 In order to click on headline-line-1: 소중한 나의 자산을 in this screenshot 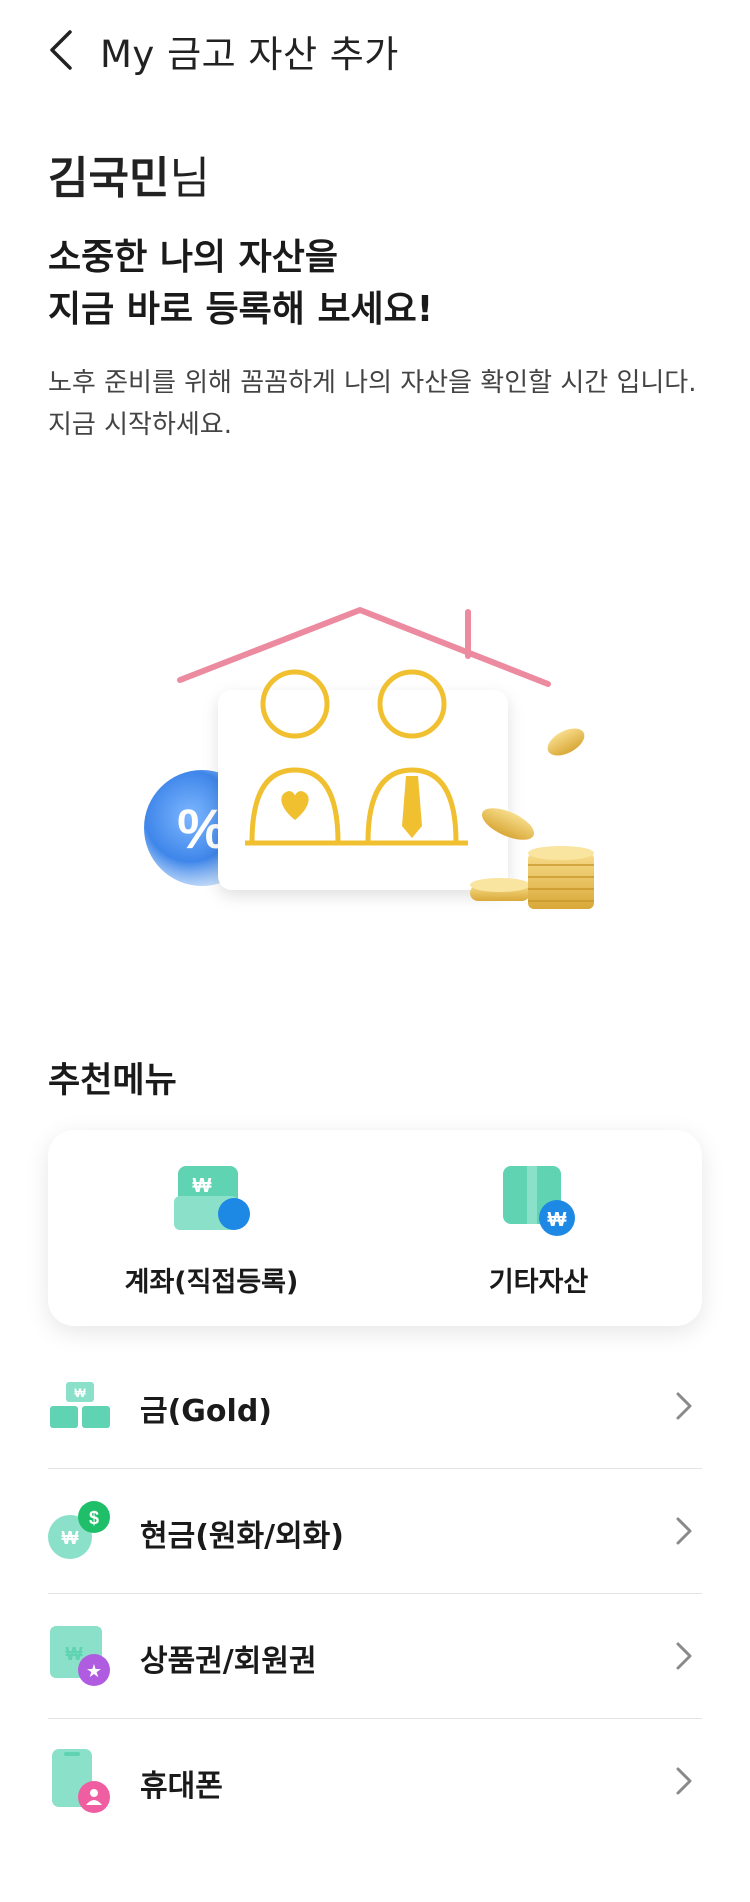, I will do `click(193, 257)`.